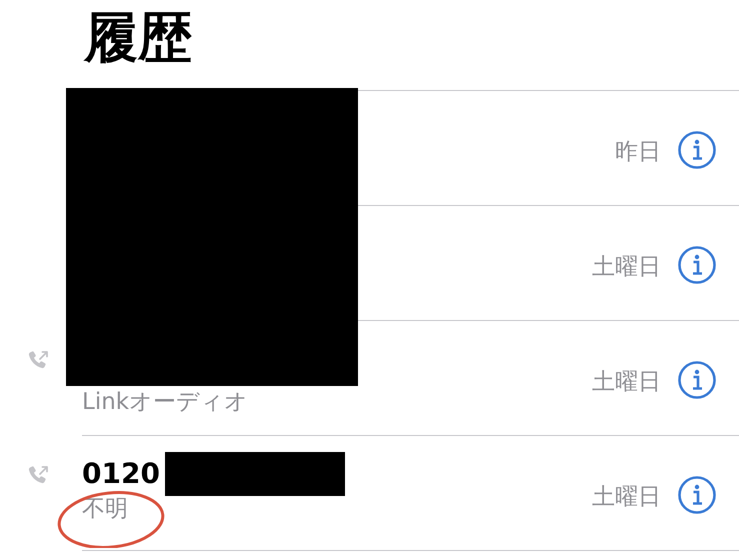 The width and height of the screenshot is (739, 554). Describe the element at coordinates (121, 474) in the screenshot. I see `caller-name: 0120` at that location.